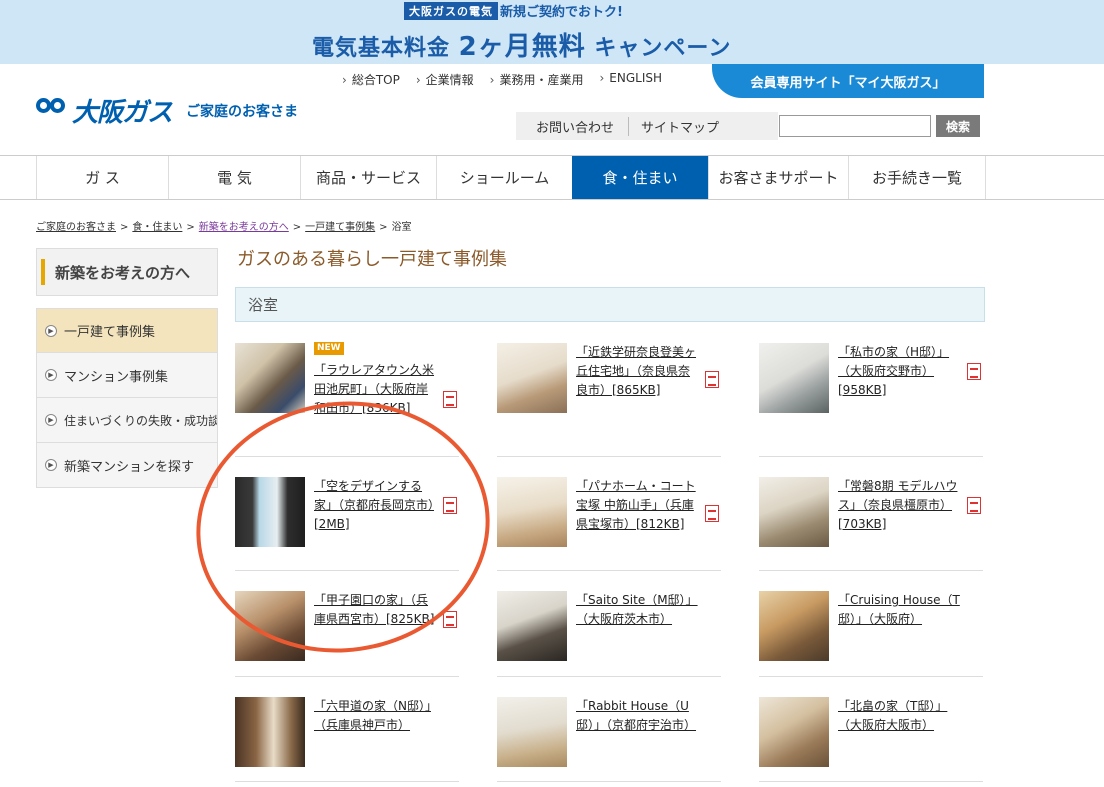 The width and height of the screenshot is (1104, 787). What do you see at coordinates (110, 332) in the screenshot?
I see `sidebar-item-label: 一戸建て事例集` at bounding box center [110, 332].